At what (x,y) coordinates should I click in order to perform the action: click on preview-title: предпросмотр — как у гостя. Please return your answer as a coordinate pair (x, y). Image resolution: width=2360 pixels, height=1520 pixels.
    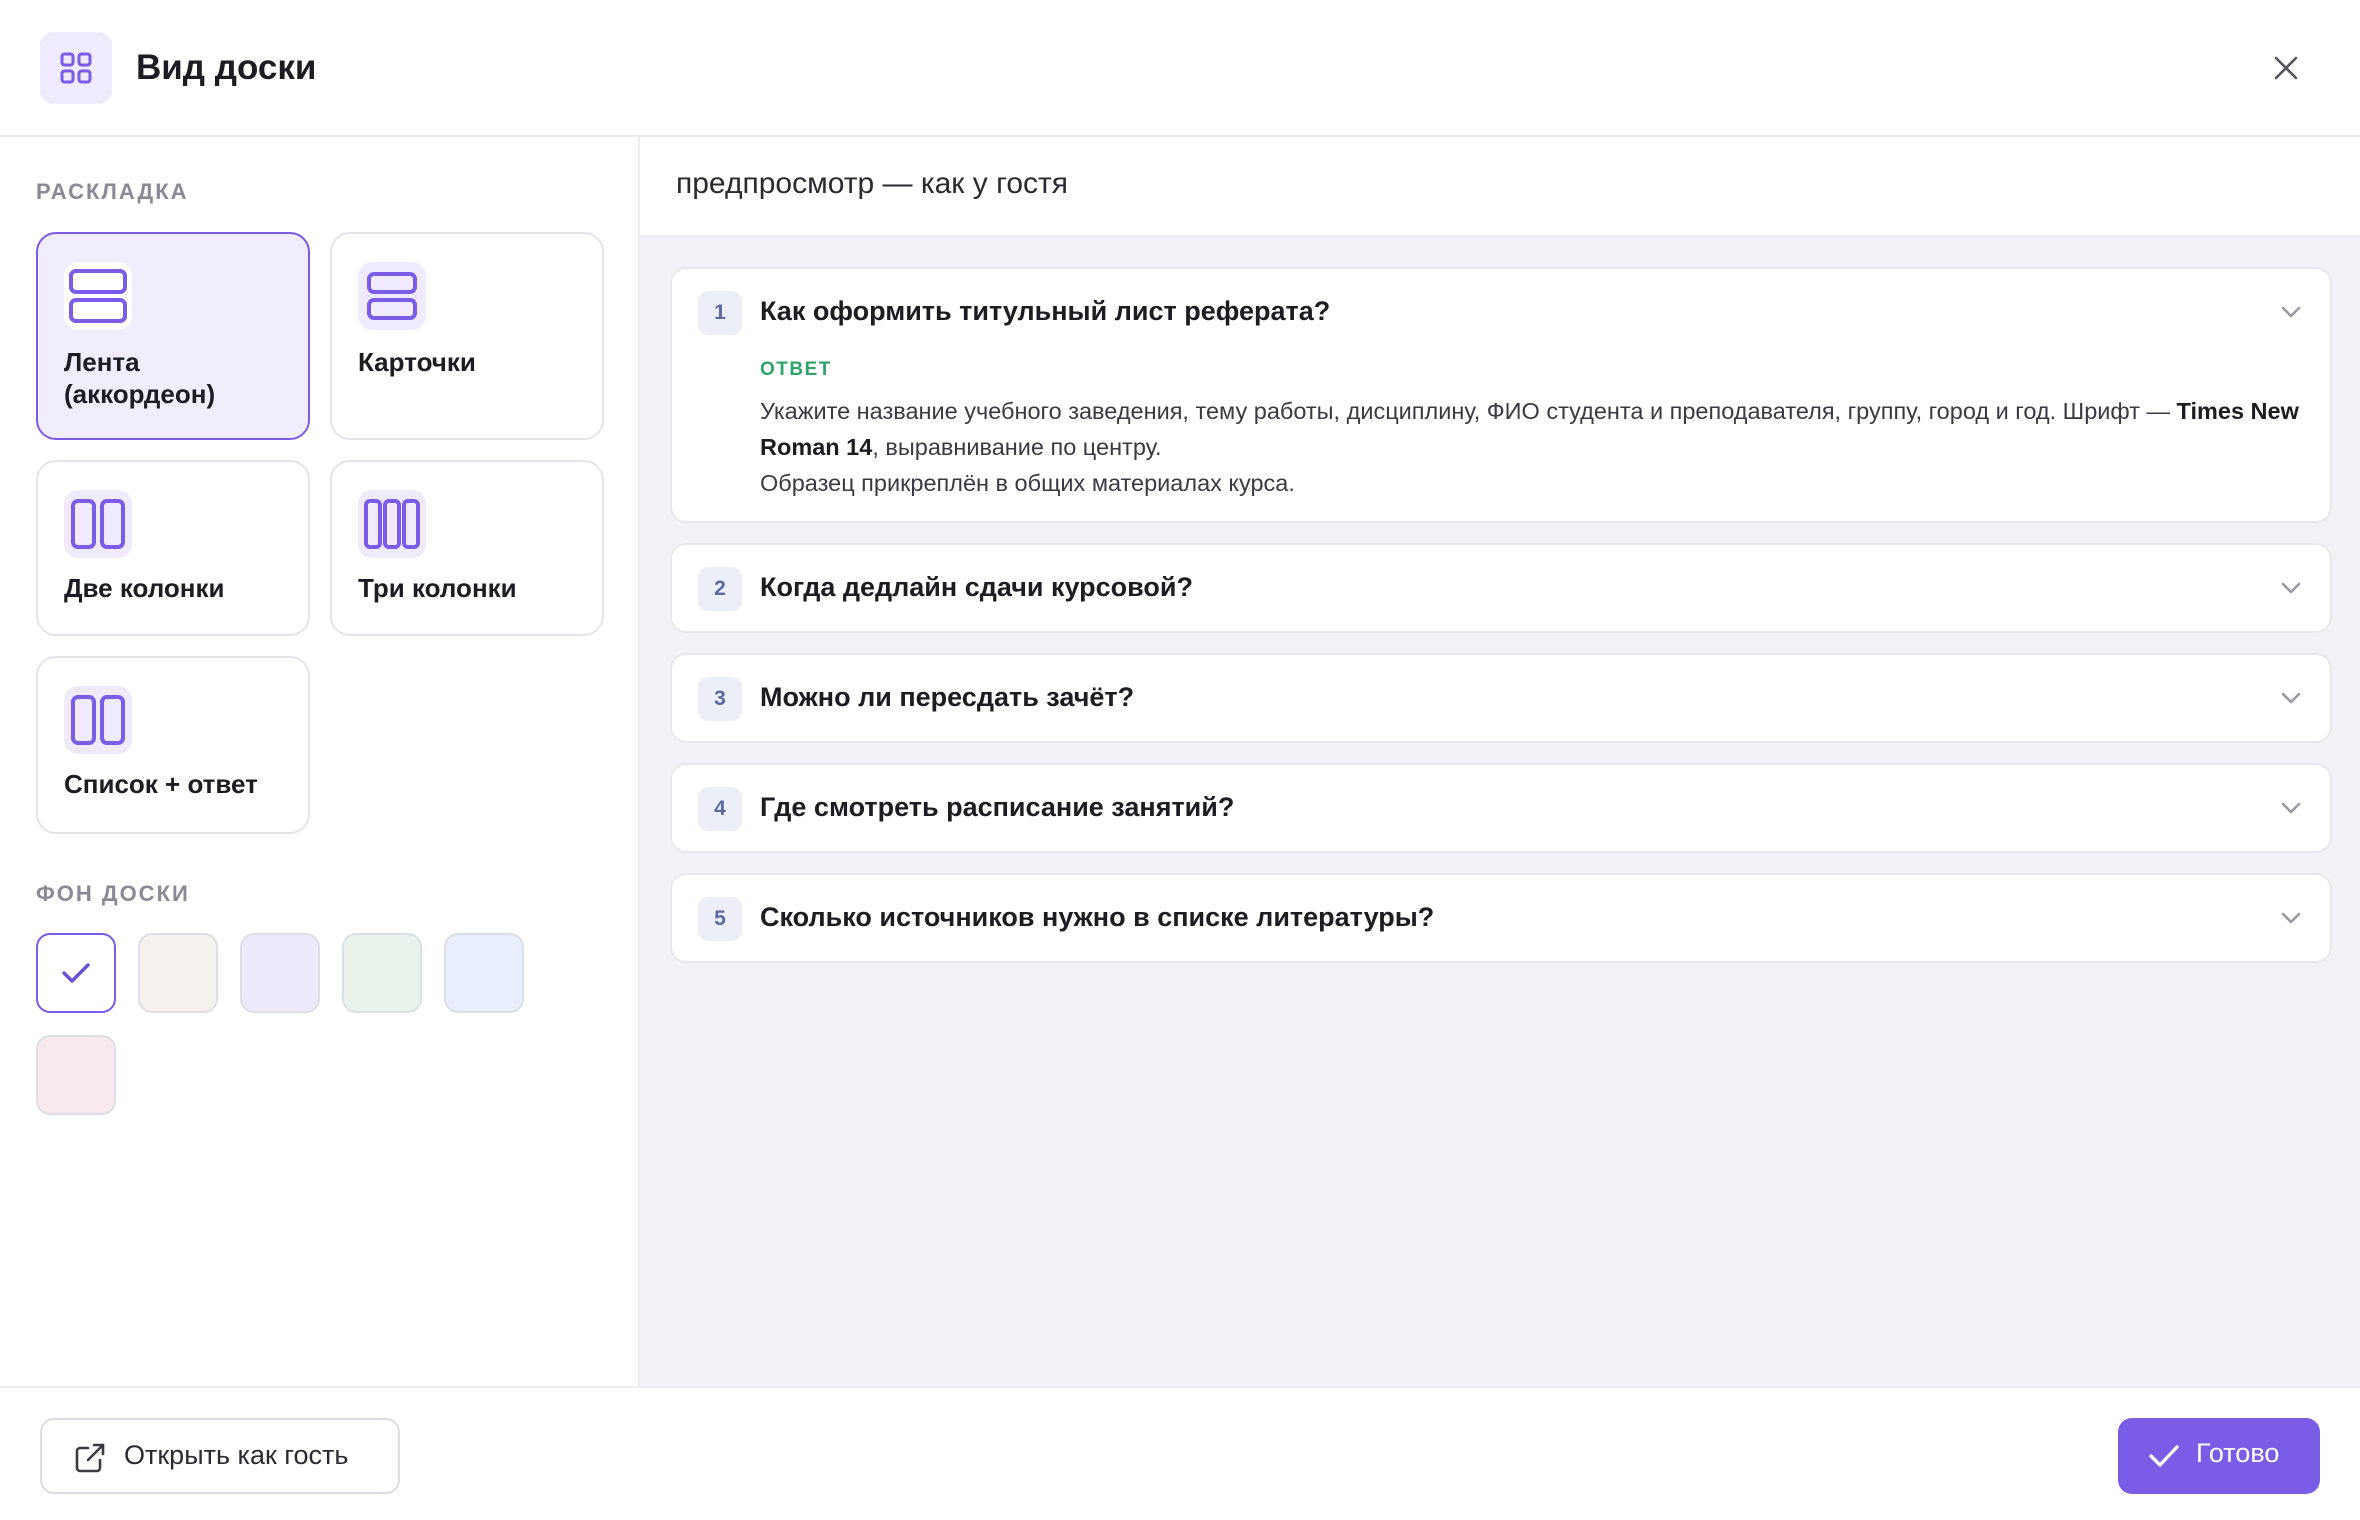
    Looking at the image, I should click on (872, 183).